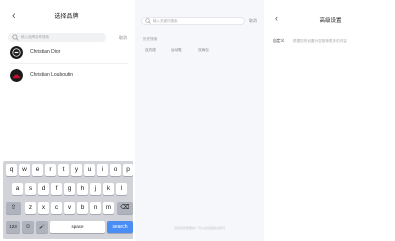  What do you see at coordinates (69, 63) in the screenshot?
I see `divider` at bounding box center [69, 63].